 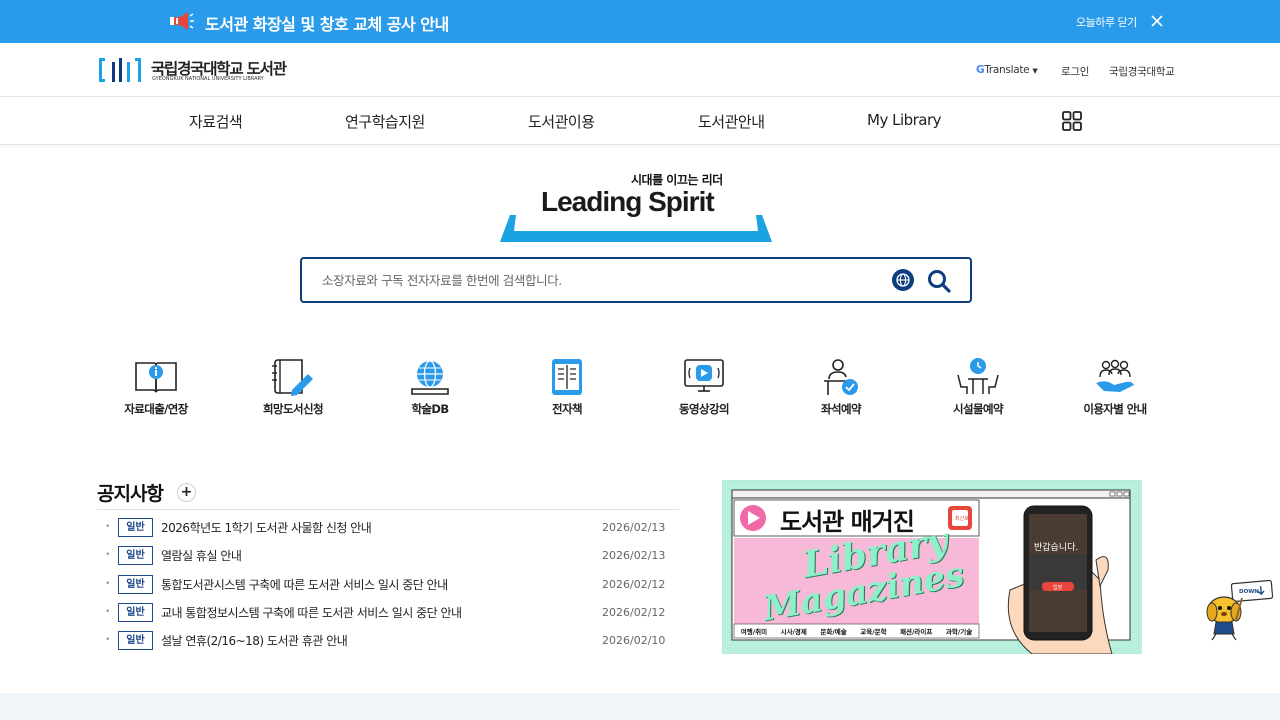 I want to click on notice-title: 교내 통합정보시스템 구축에 따른 도서관 서비스 일시 중단 안내, so click(x=311, y=612).